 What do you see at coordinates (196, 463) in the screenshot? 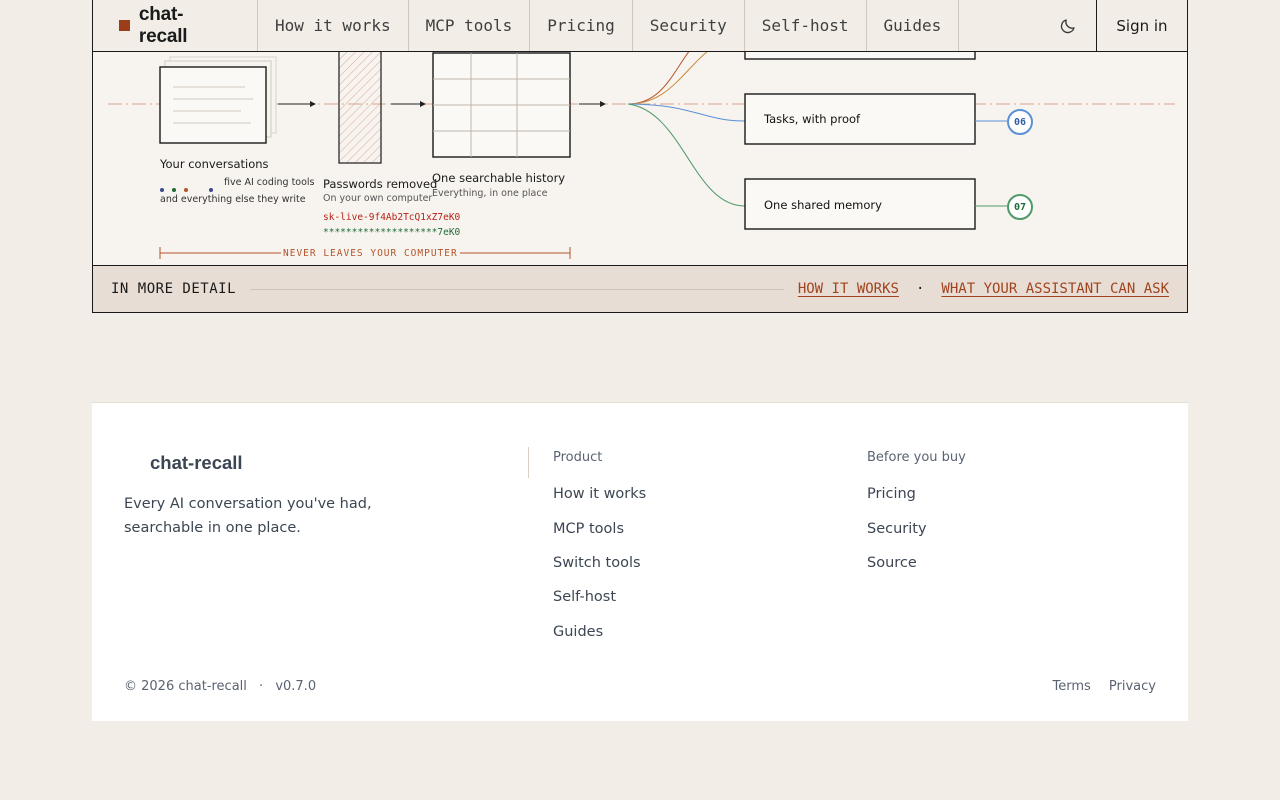
I see `footer-brand: chat-recall` at bounding box center [196, 463].